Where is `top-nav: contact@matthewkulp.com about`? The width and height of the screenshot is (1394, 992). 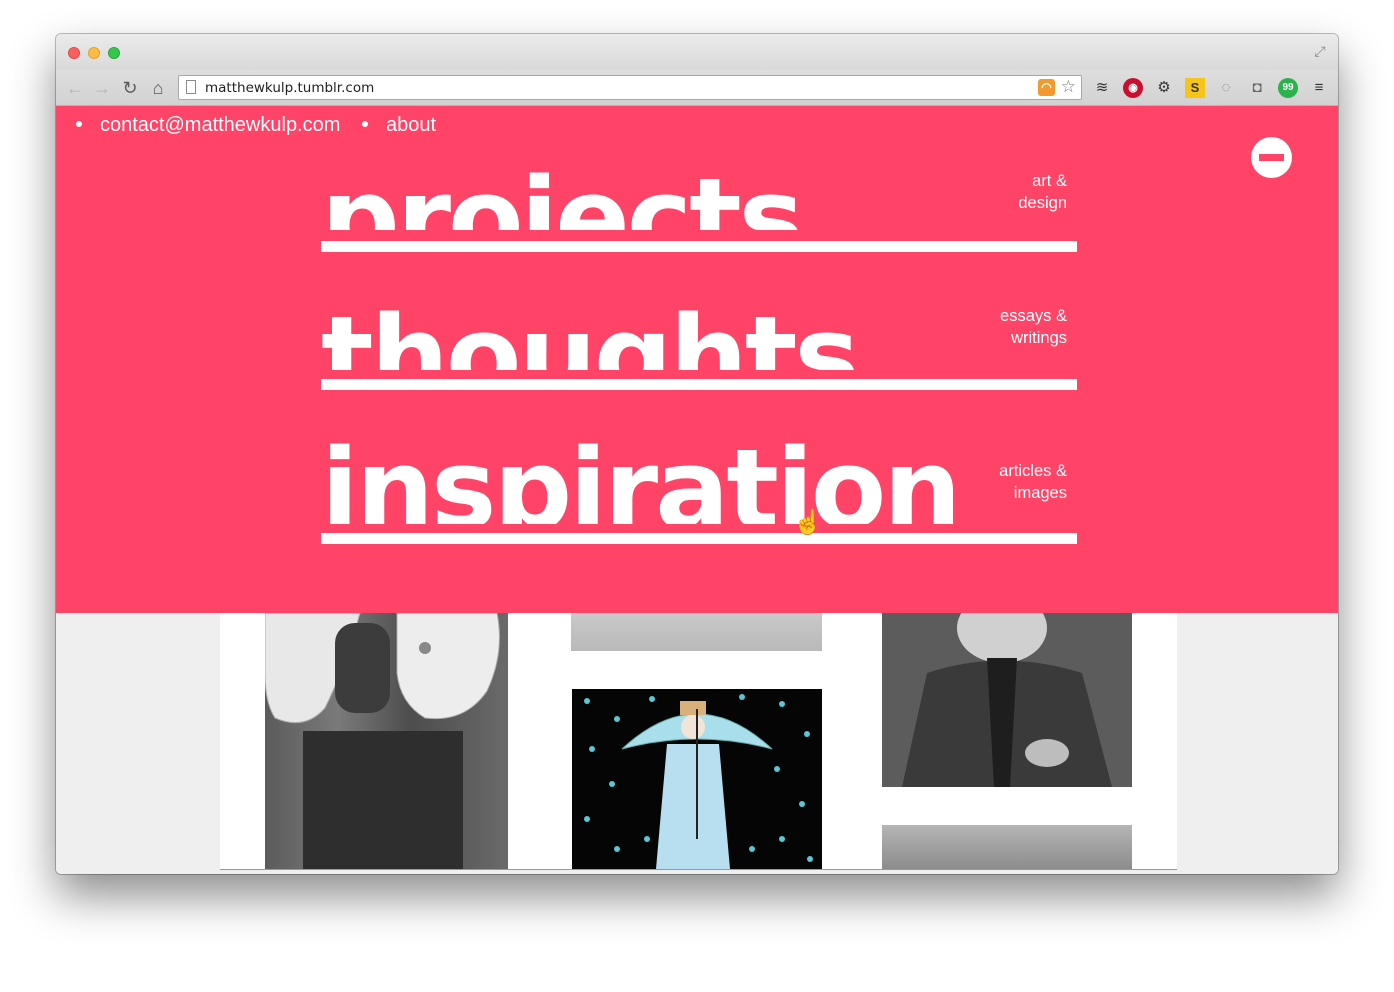
top-nav: contact@matthewkulp.com about is located at coordinates (264, 125).